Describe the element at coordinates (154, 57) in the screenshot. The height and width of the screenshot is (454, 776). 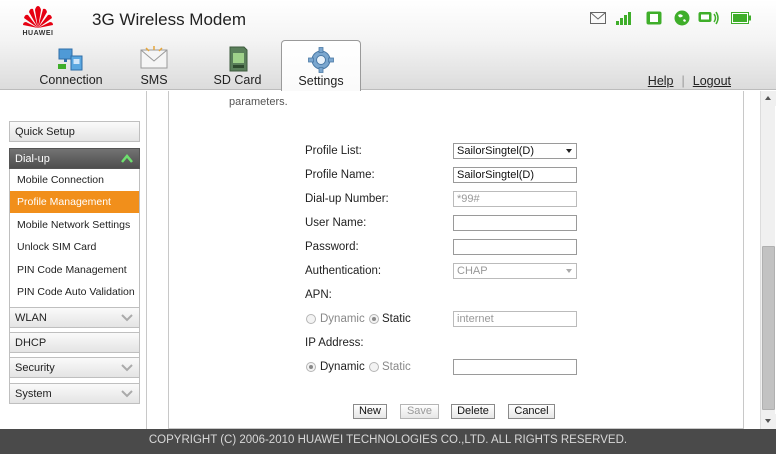
I see `envelope-icon` at that location.